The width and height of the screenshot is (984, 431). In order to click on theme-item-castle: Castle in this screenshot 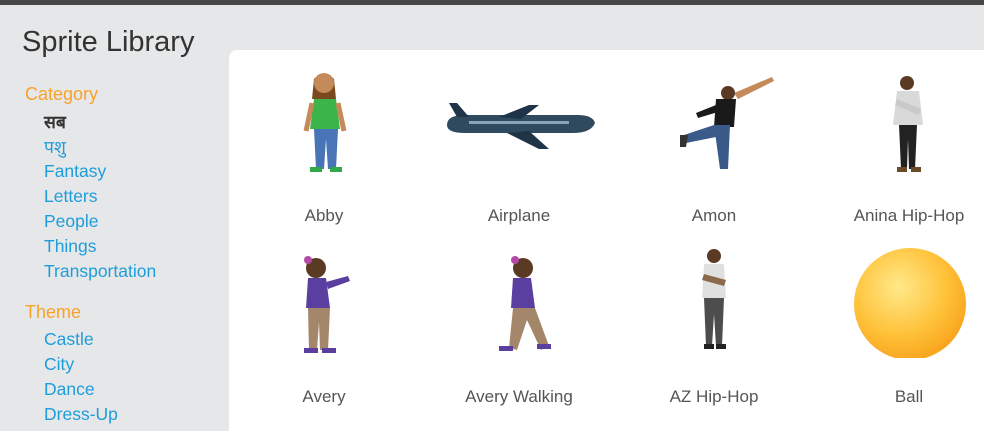, I will do `click(69, 339)`.